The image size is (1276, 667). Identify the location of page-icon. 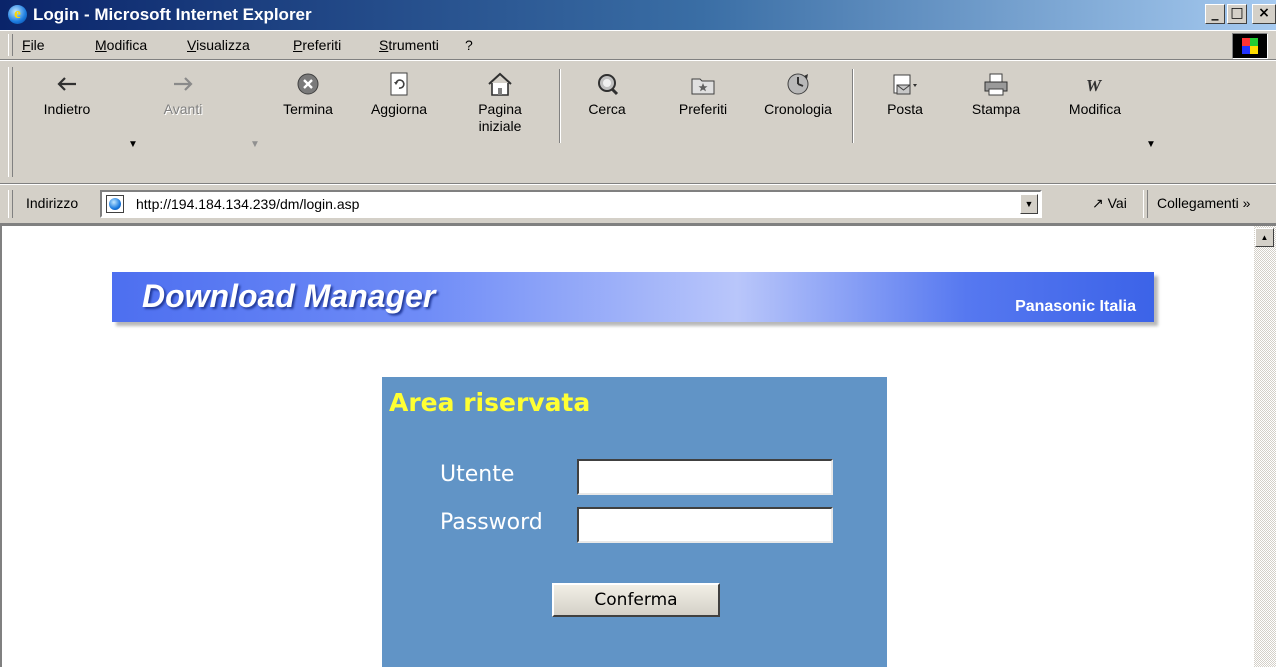
(115, 204).